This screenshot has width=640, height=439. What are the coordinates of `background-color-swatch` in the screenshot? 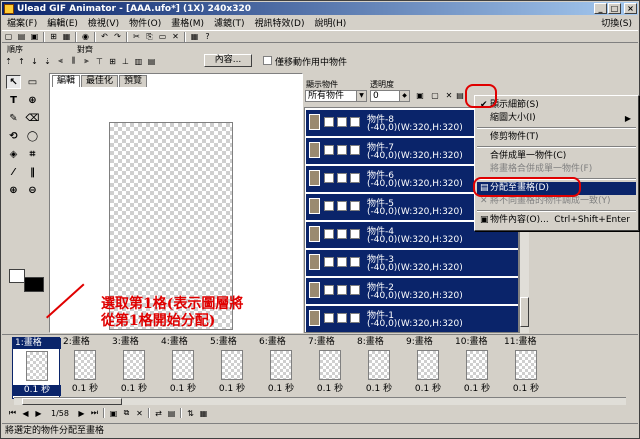 It's located at (17, 276).